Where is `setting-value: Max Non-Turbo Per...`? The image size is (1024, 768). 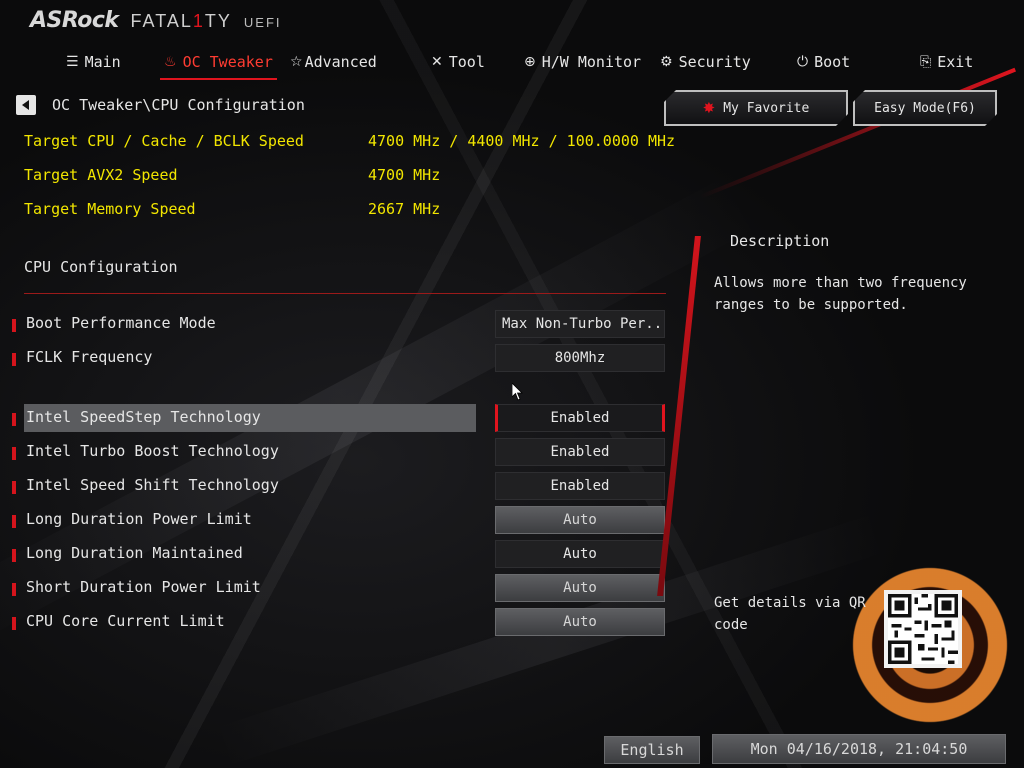 setting-value: Max Non-Turbo Per... is located at coordinates (580, 324).